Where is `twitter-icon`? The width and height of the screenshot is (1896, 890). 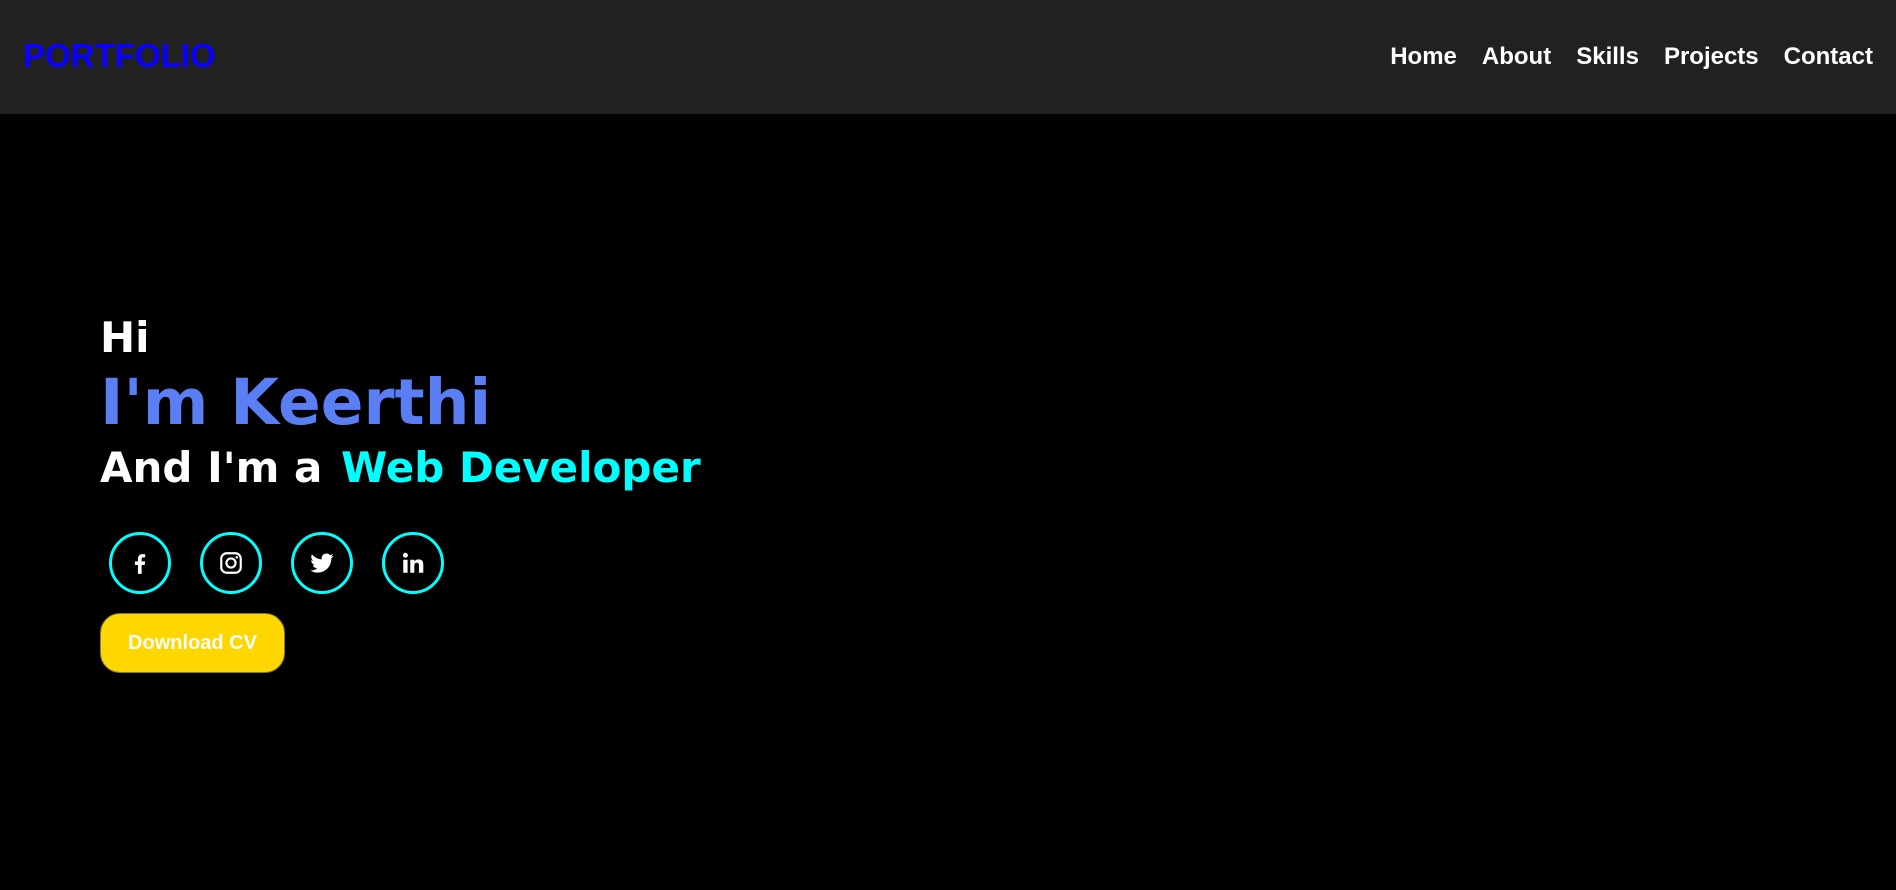
twitter-icon is located at coordinates (322, 563).